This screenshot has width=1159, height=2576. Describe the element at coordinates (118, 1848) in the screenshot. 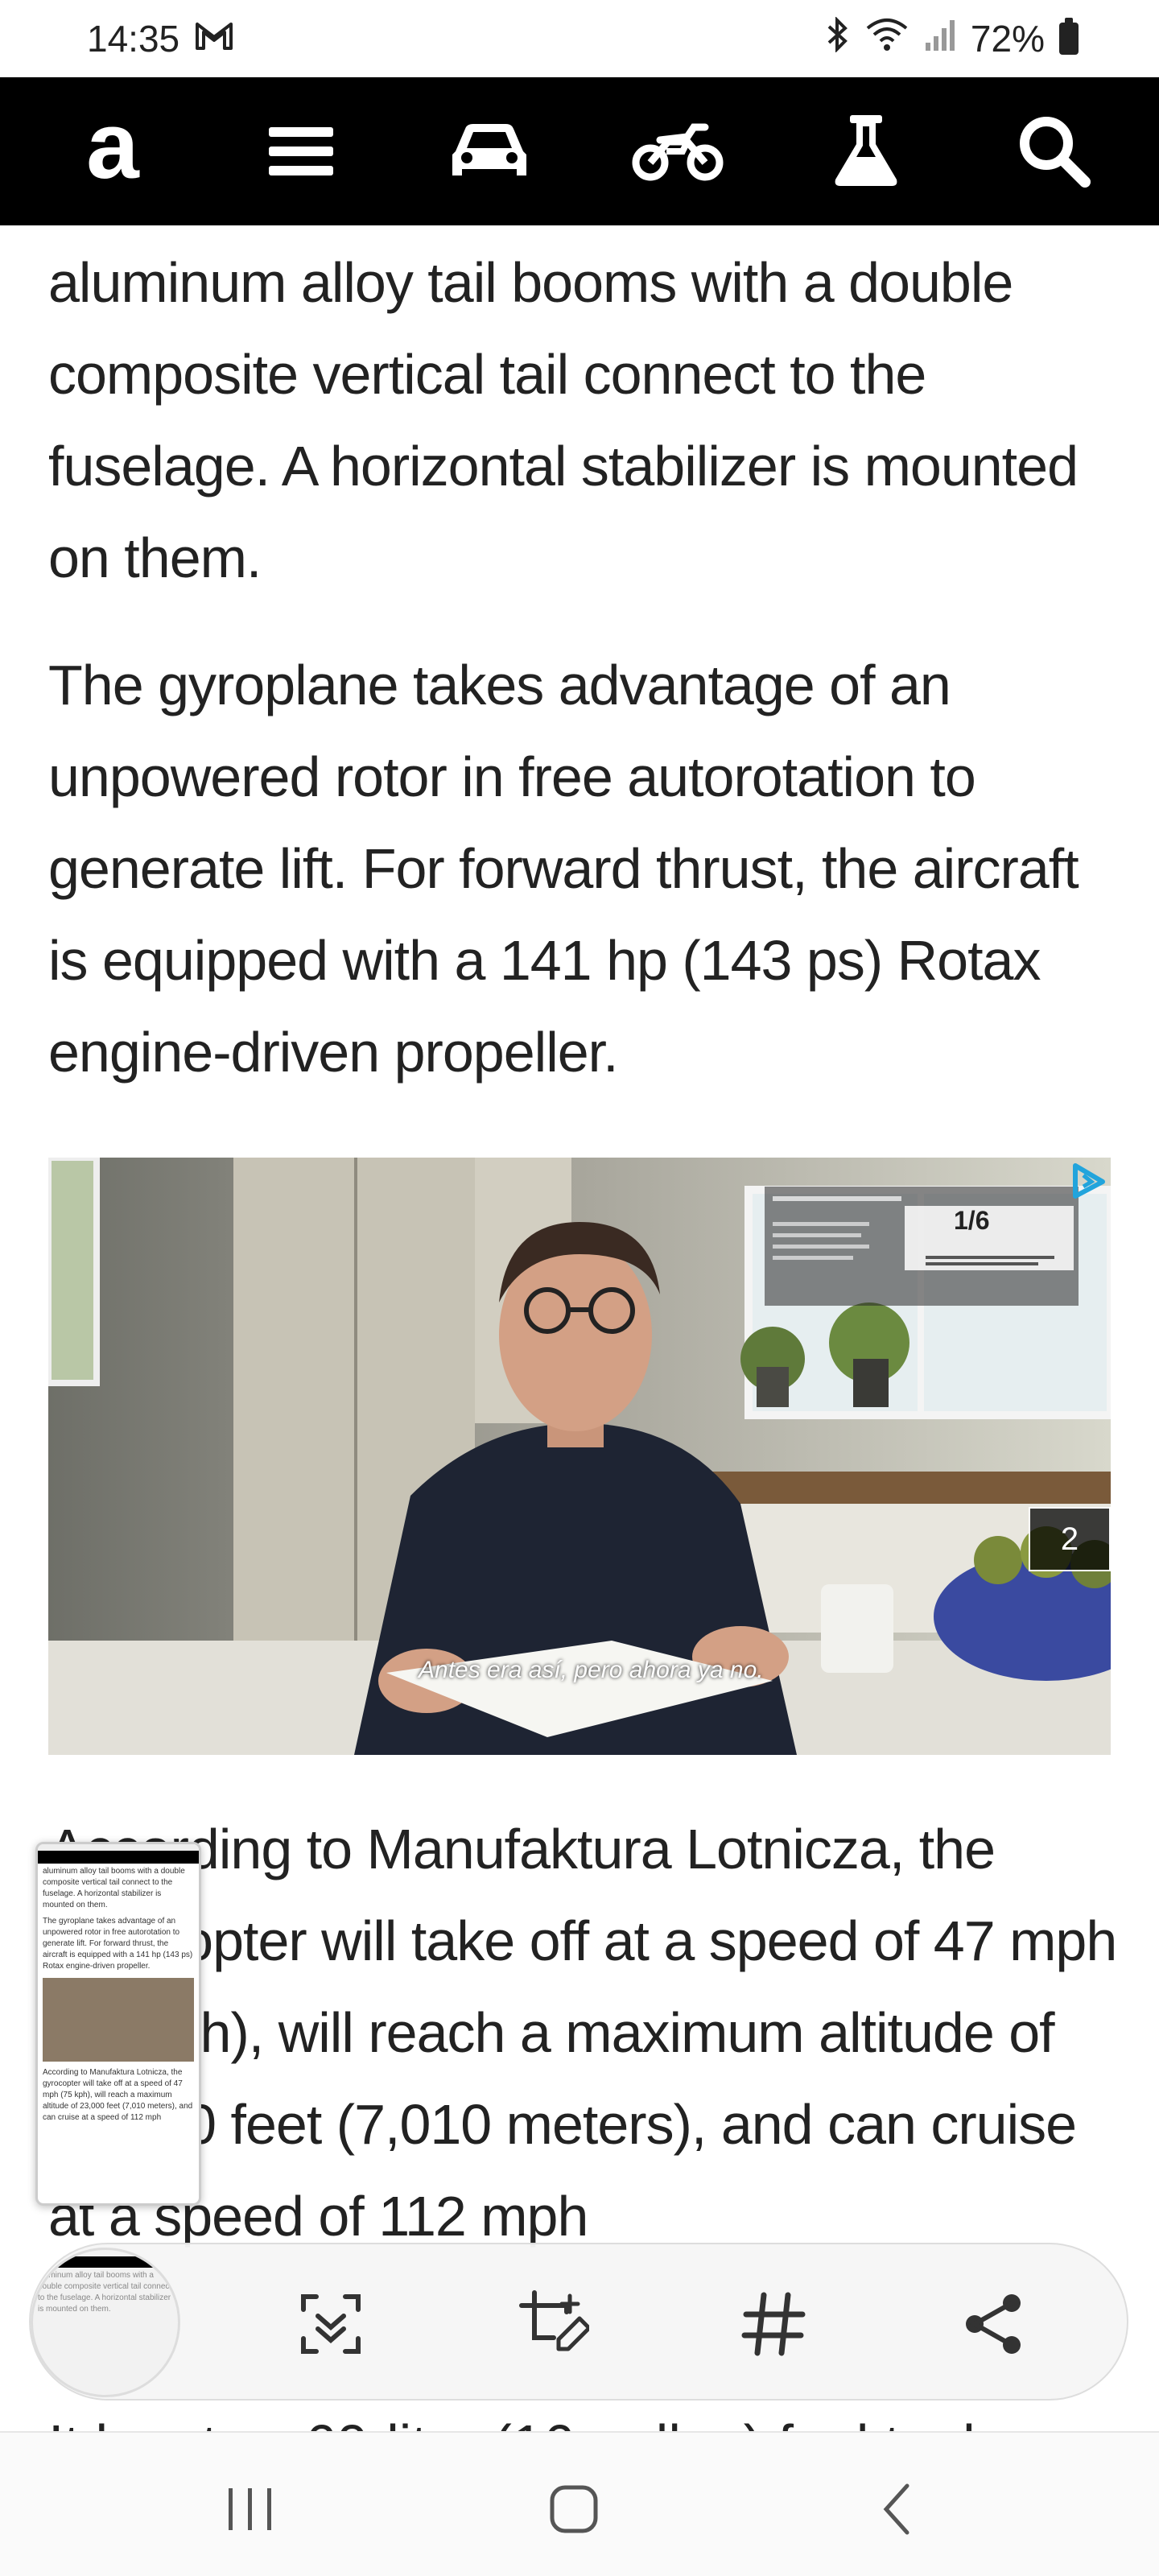

I see `preview-status-strip` at that location.